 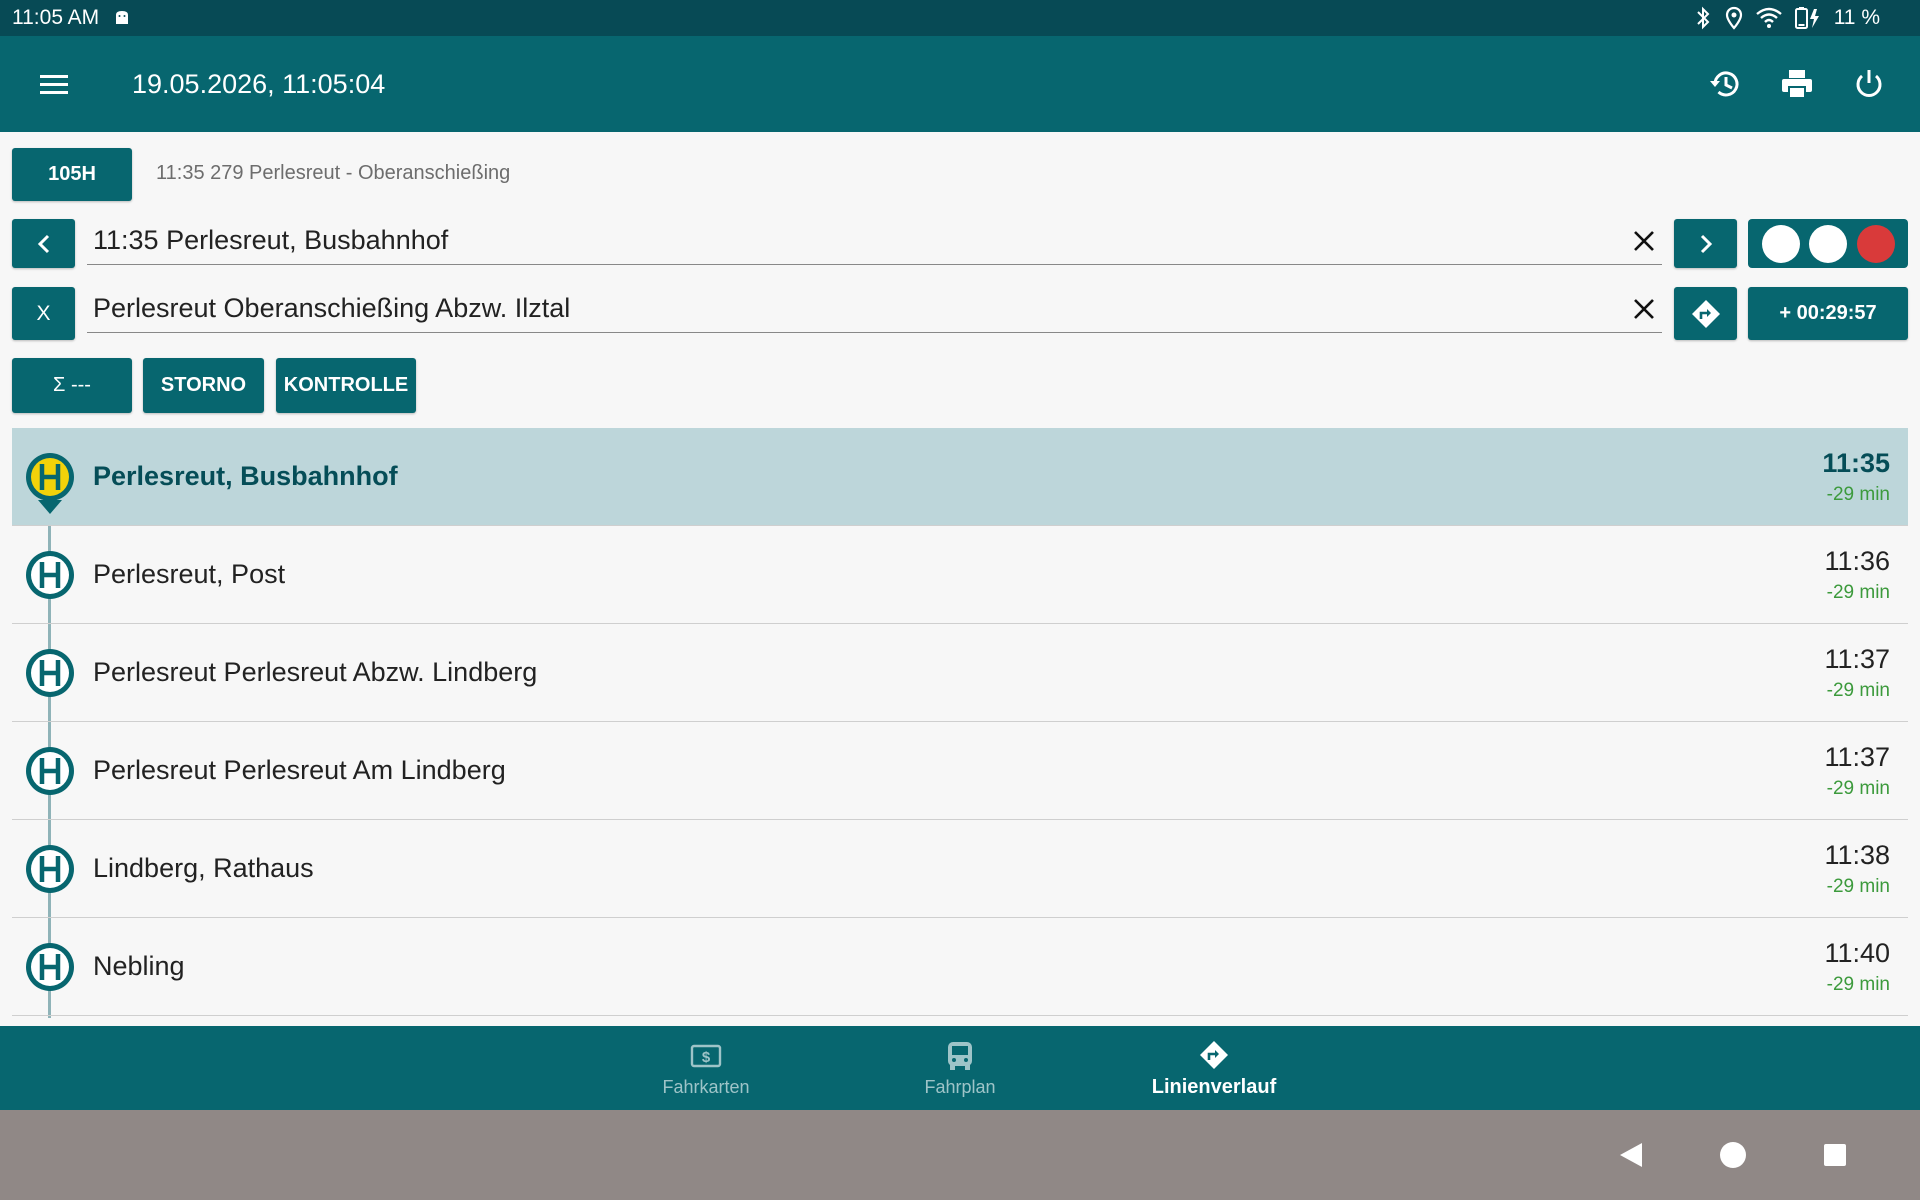 What do you see at coordinates (315, 672) in the screenshot?
I see `stop-name: Perlesreut Perlesreut Abzw. Lindberg` at bounding box center [315, 672].